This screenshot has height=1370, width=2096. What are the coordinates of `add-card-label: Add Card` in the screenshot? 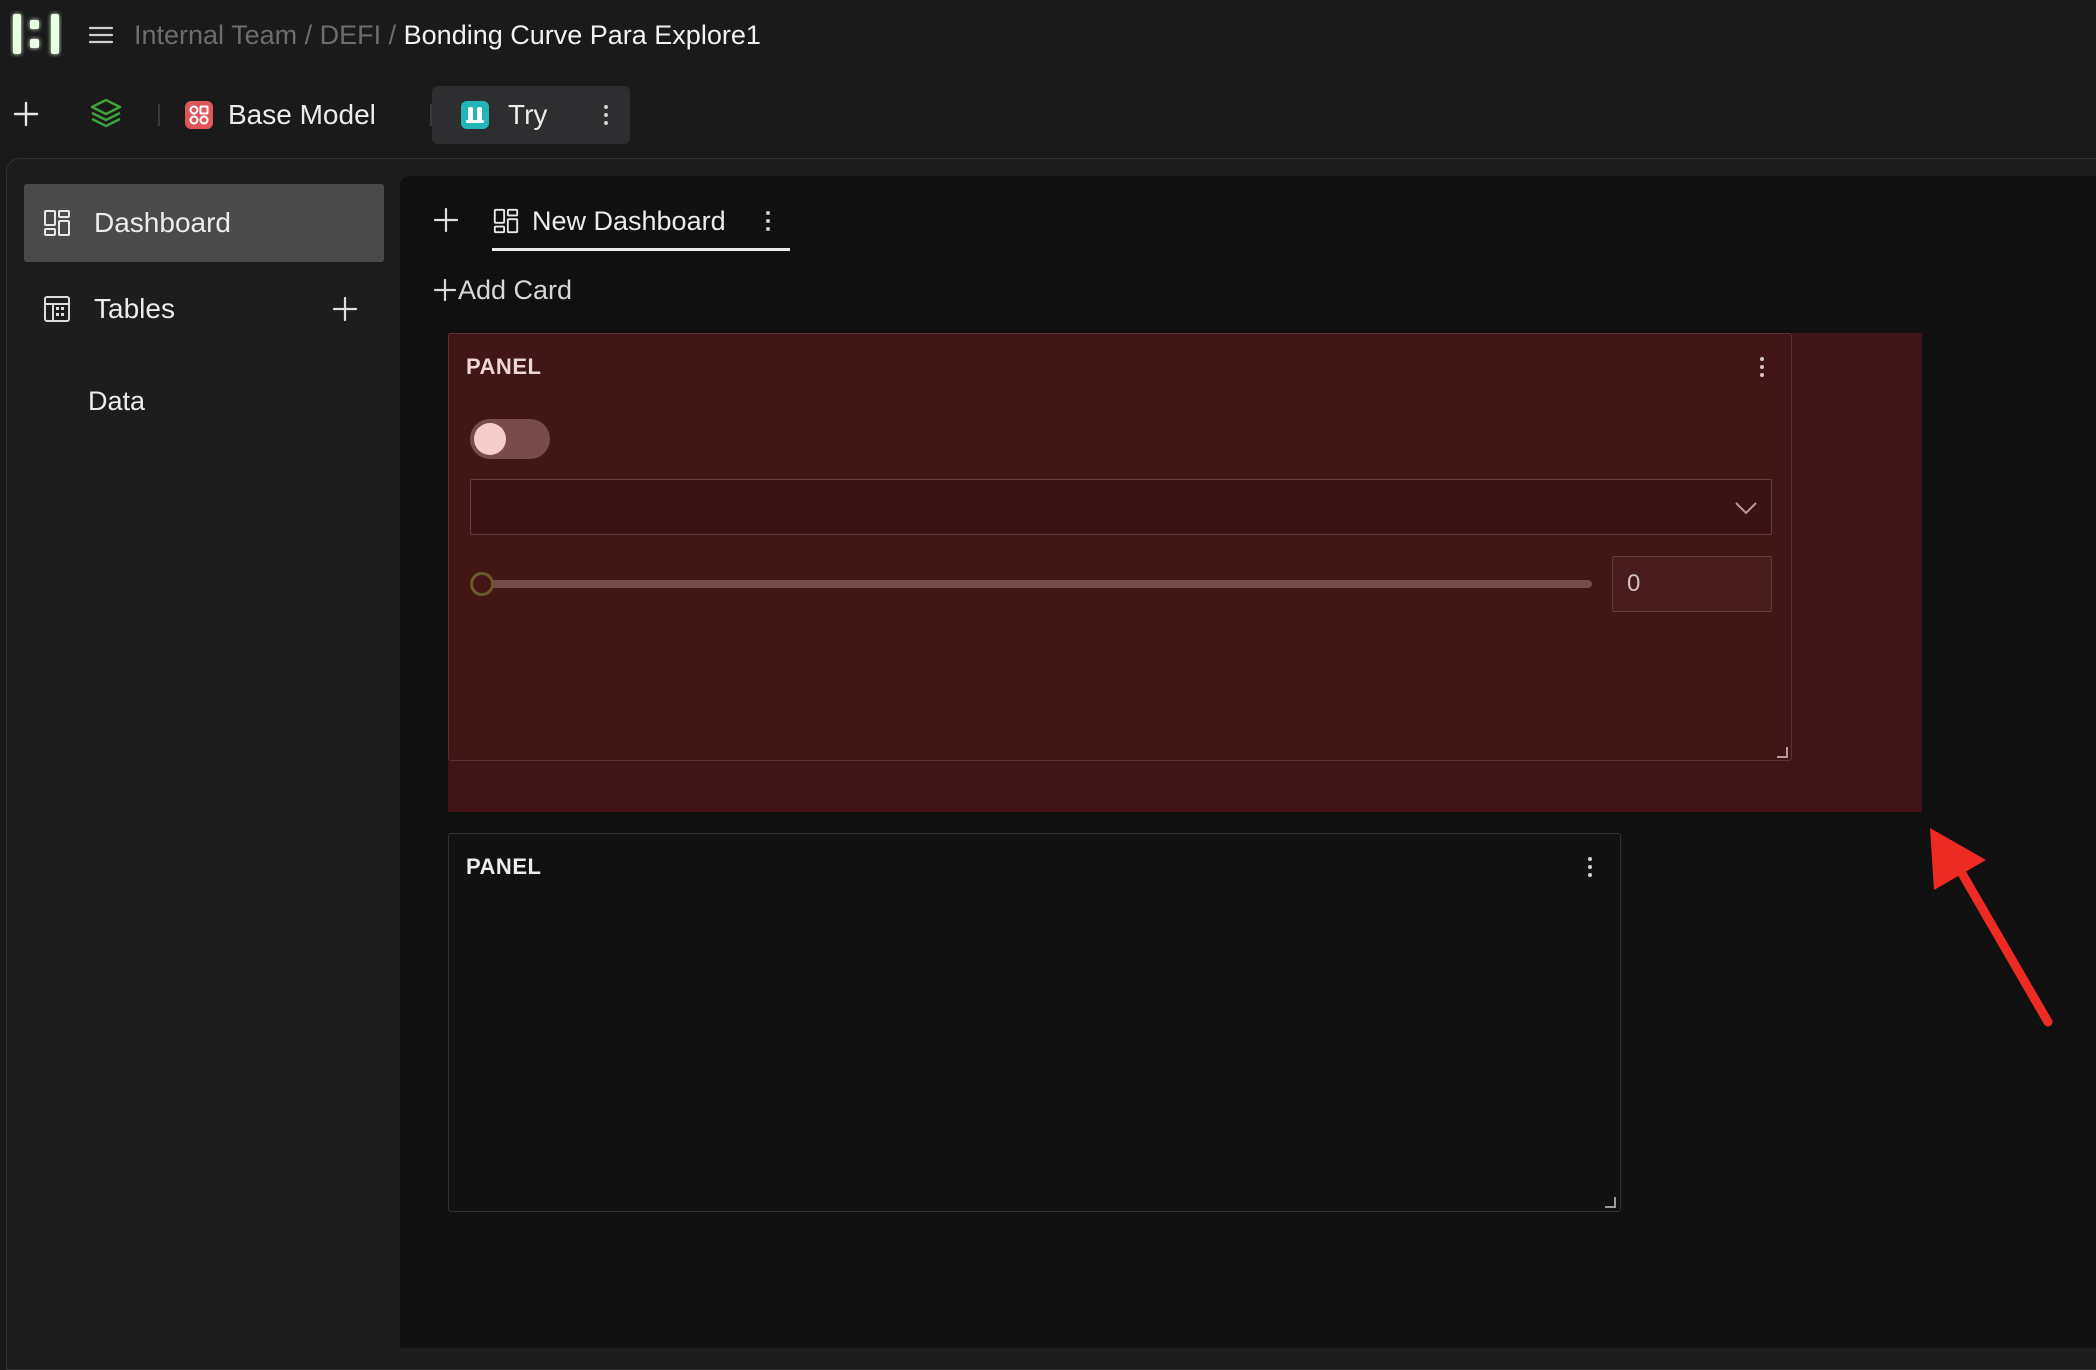 It's located at (515, 290).